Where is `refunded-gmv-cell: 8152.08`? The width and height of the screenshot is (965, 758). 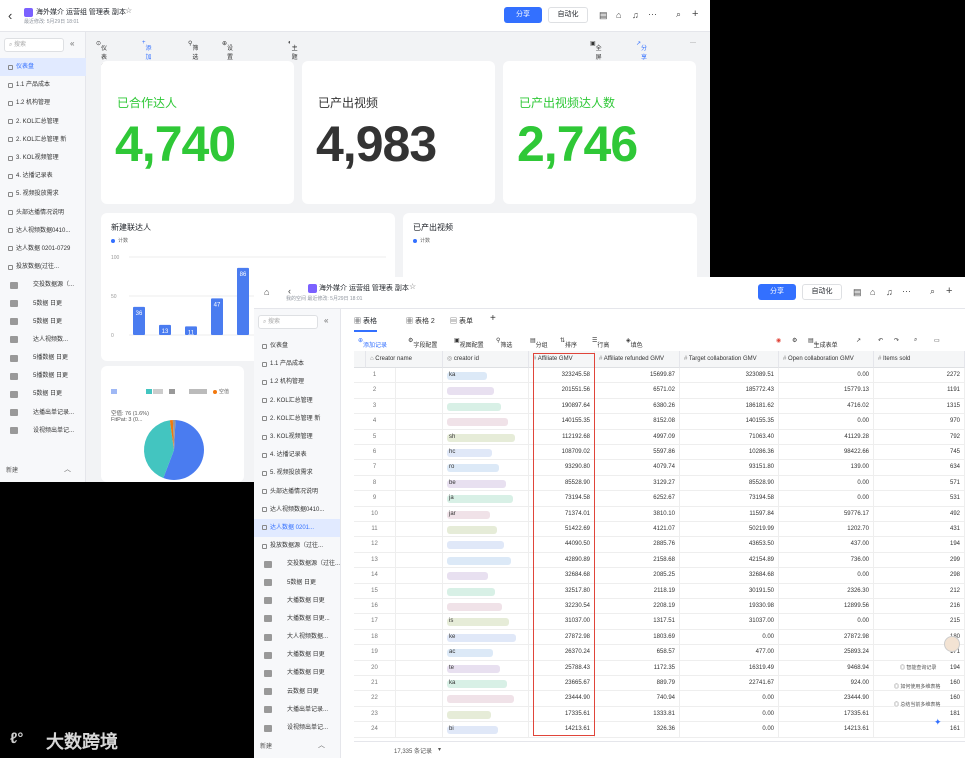 refunded-gmv-cell: 8152.08 is located at coordinates (637, 422).